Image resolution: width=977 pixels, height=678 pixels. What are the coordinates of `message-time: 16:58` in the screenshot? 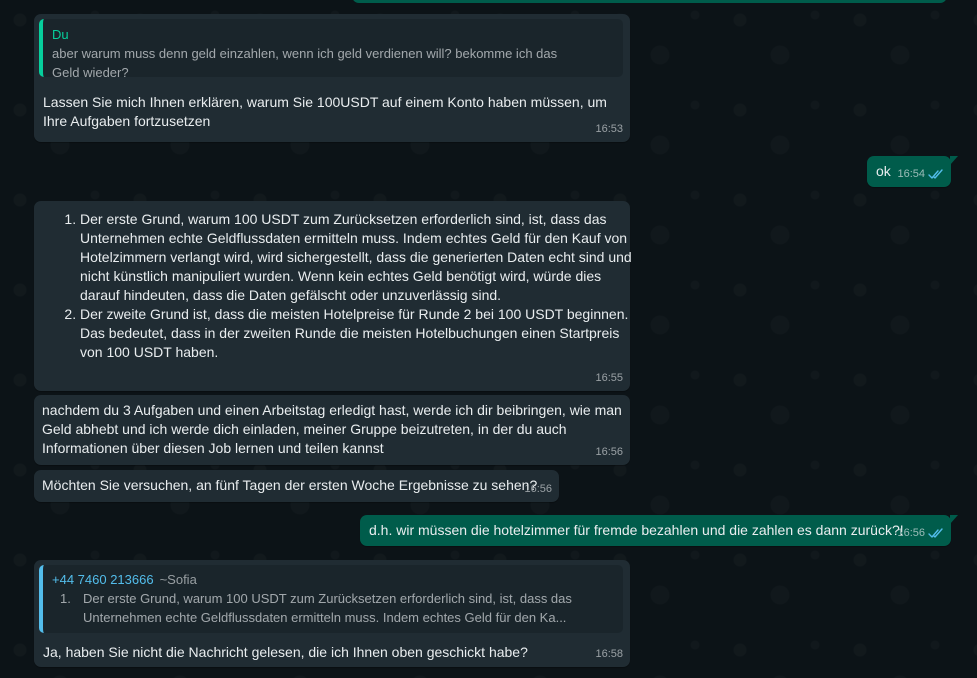 It's located at (609, 654).